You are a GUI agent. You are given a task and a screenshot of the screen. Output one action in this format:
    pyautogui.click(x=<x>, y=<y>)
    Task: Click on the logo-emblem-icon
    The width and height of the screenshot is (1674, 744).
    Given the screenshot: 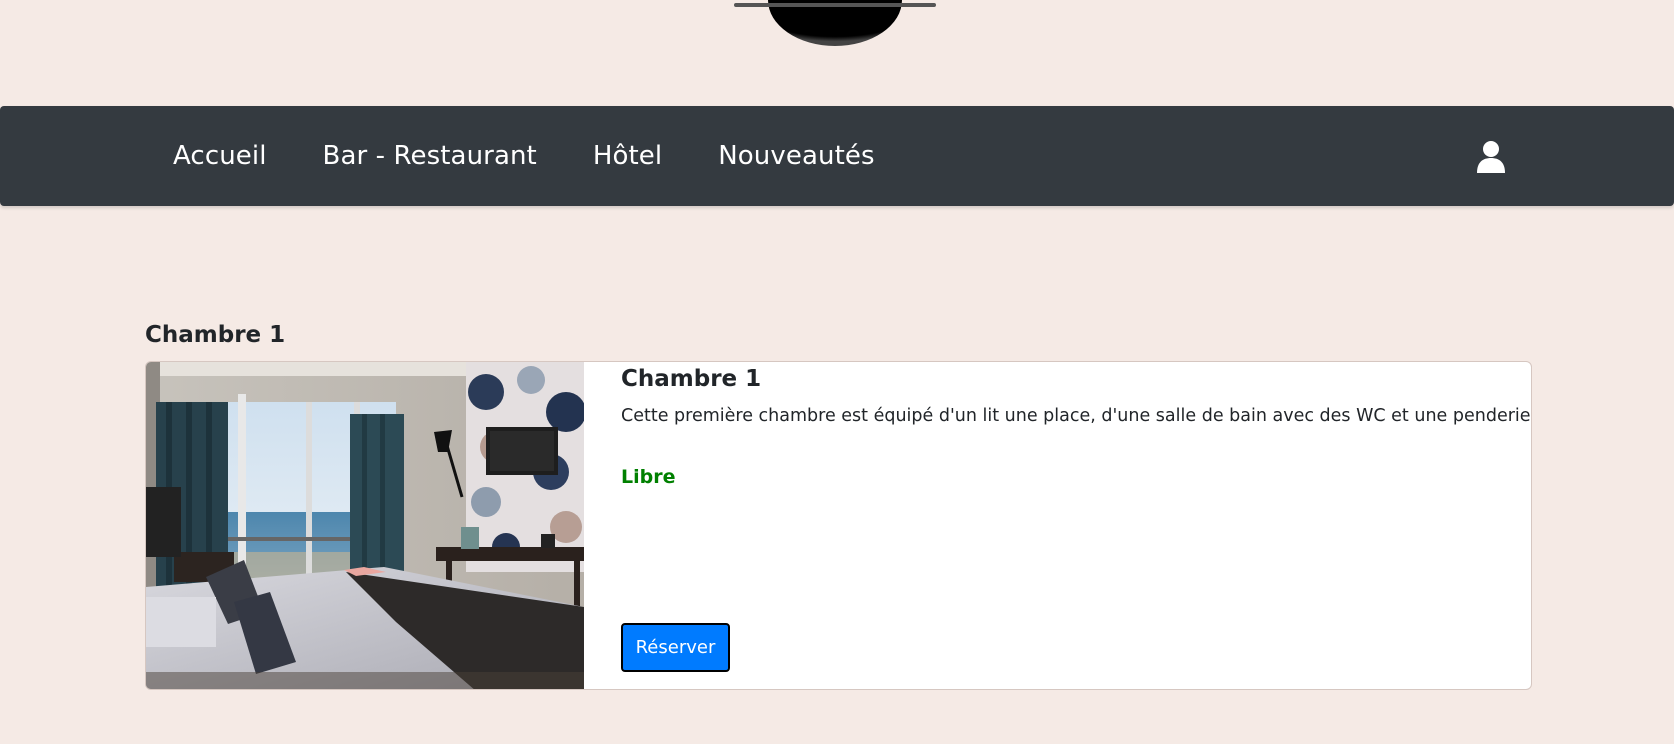 What is the action you would take?
    pyautogui.click(x=835, y=23)
    